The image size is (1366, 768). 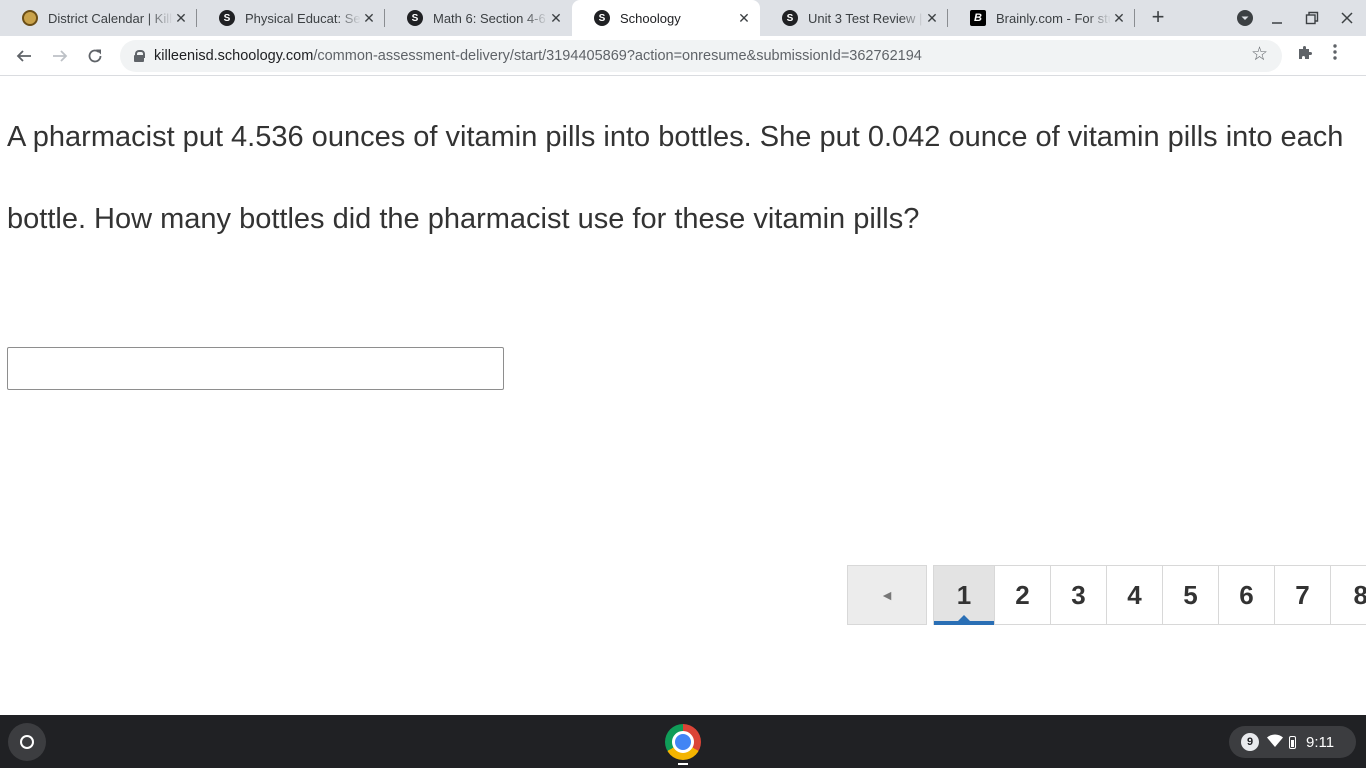 I want to click on tab-search-icon, so click(x=1245, y=18).